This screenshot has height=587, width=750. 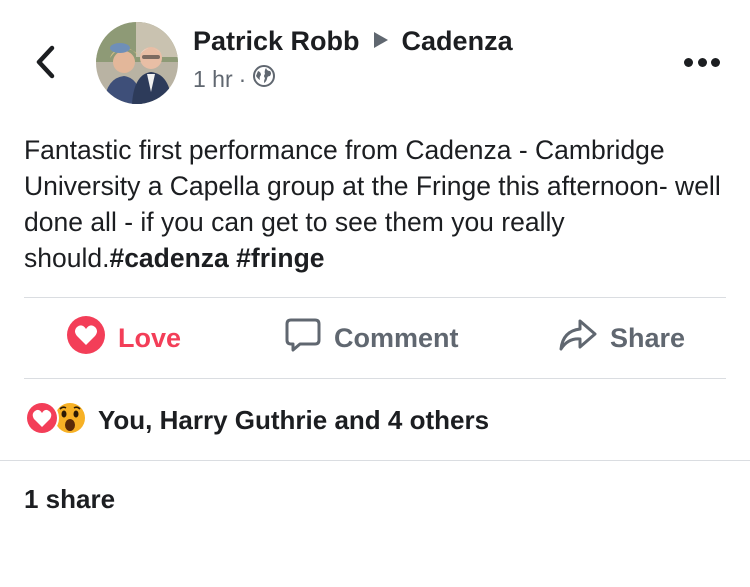 What do you see at coordinates (396, 337) in the screenshot?
I see `comment-label: Comment` at bounding box center [396, 337].